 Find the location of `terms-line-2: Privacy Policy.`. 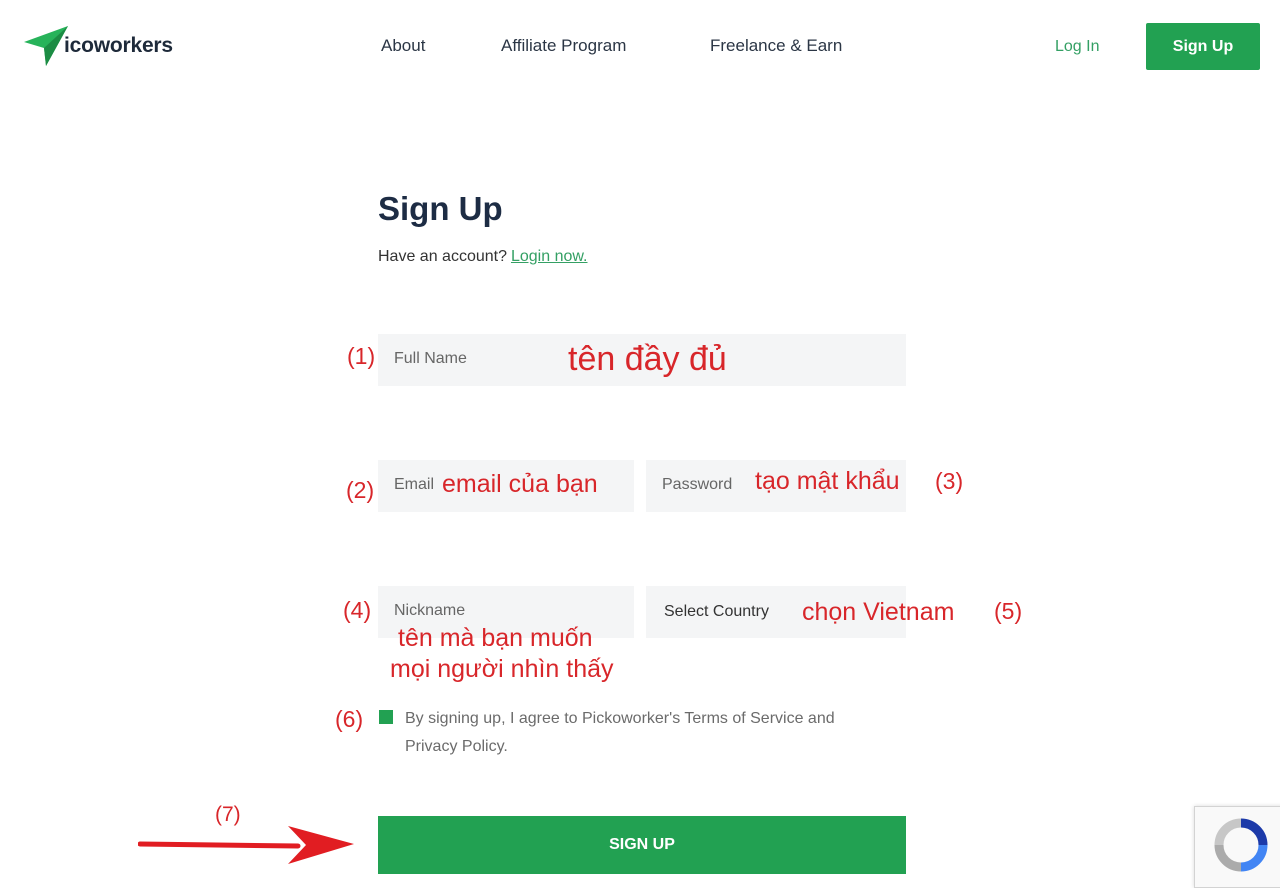

terms-line-2: Privacy Policy. is located at coordinates (456, 746).